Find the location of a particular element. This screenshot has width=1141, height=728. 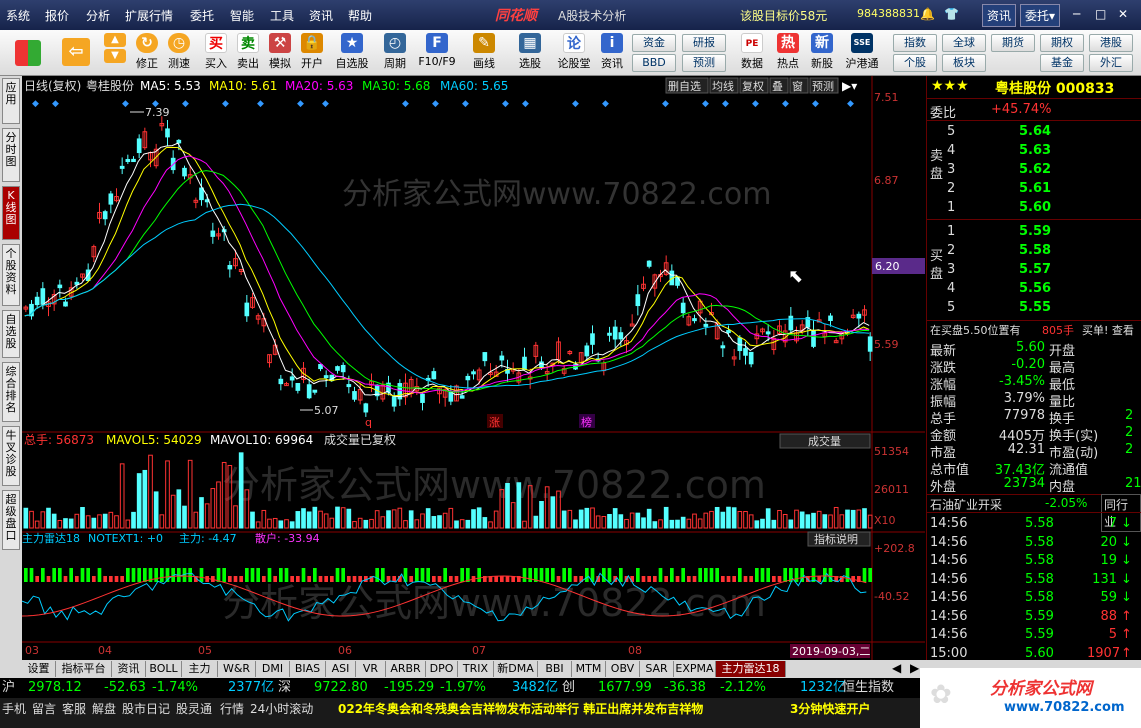

tab-apps: 应用 is located at coordinates (11, 101).